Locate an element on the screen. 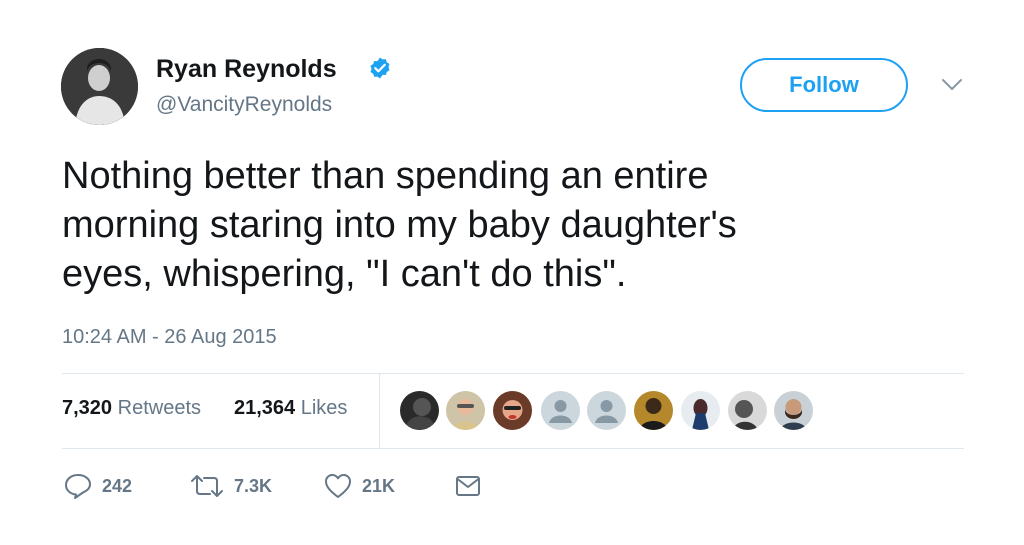  profile-avatar is located at coordinates (99, 86).